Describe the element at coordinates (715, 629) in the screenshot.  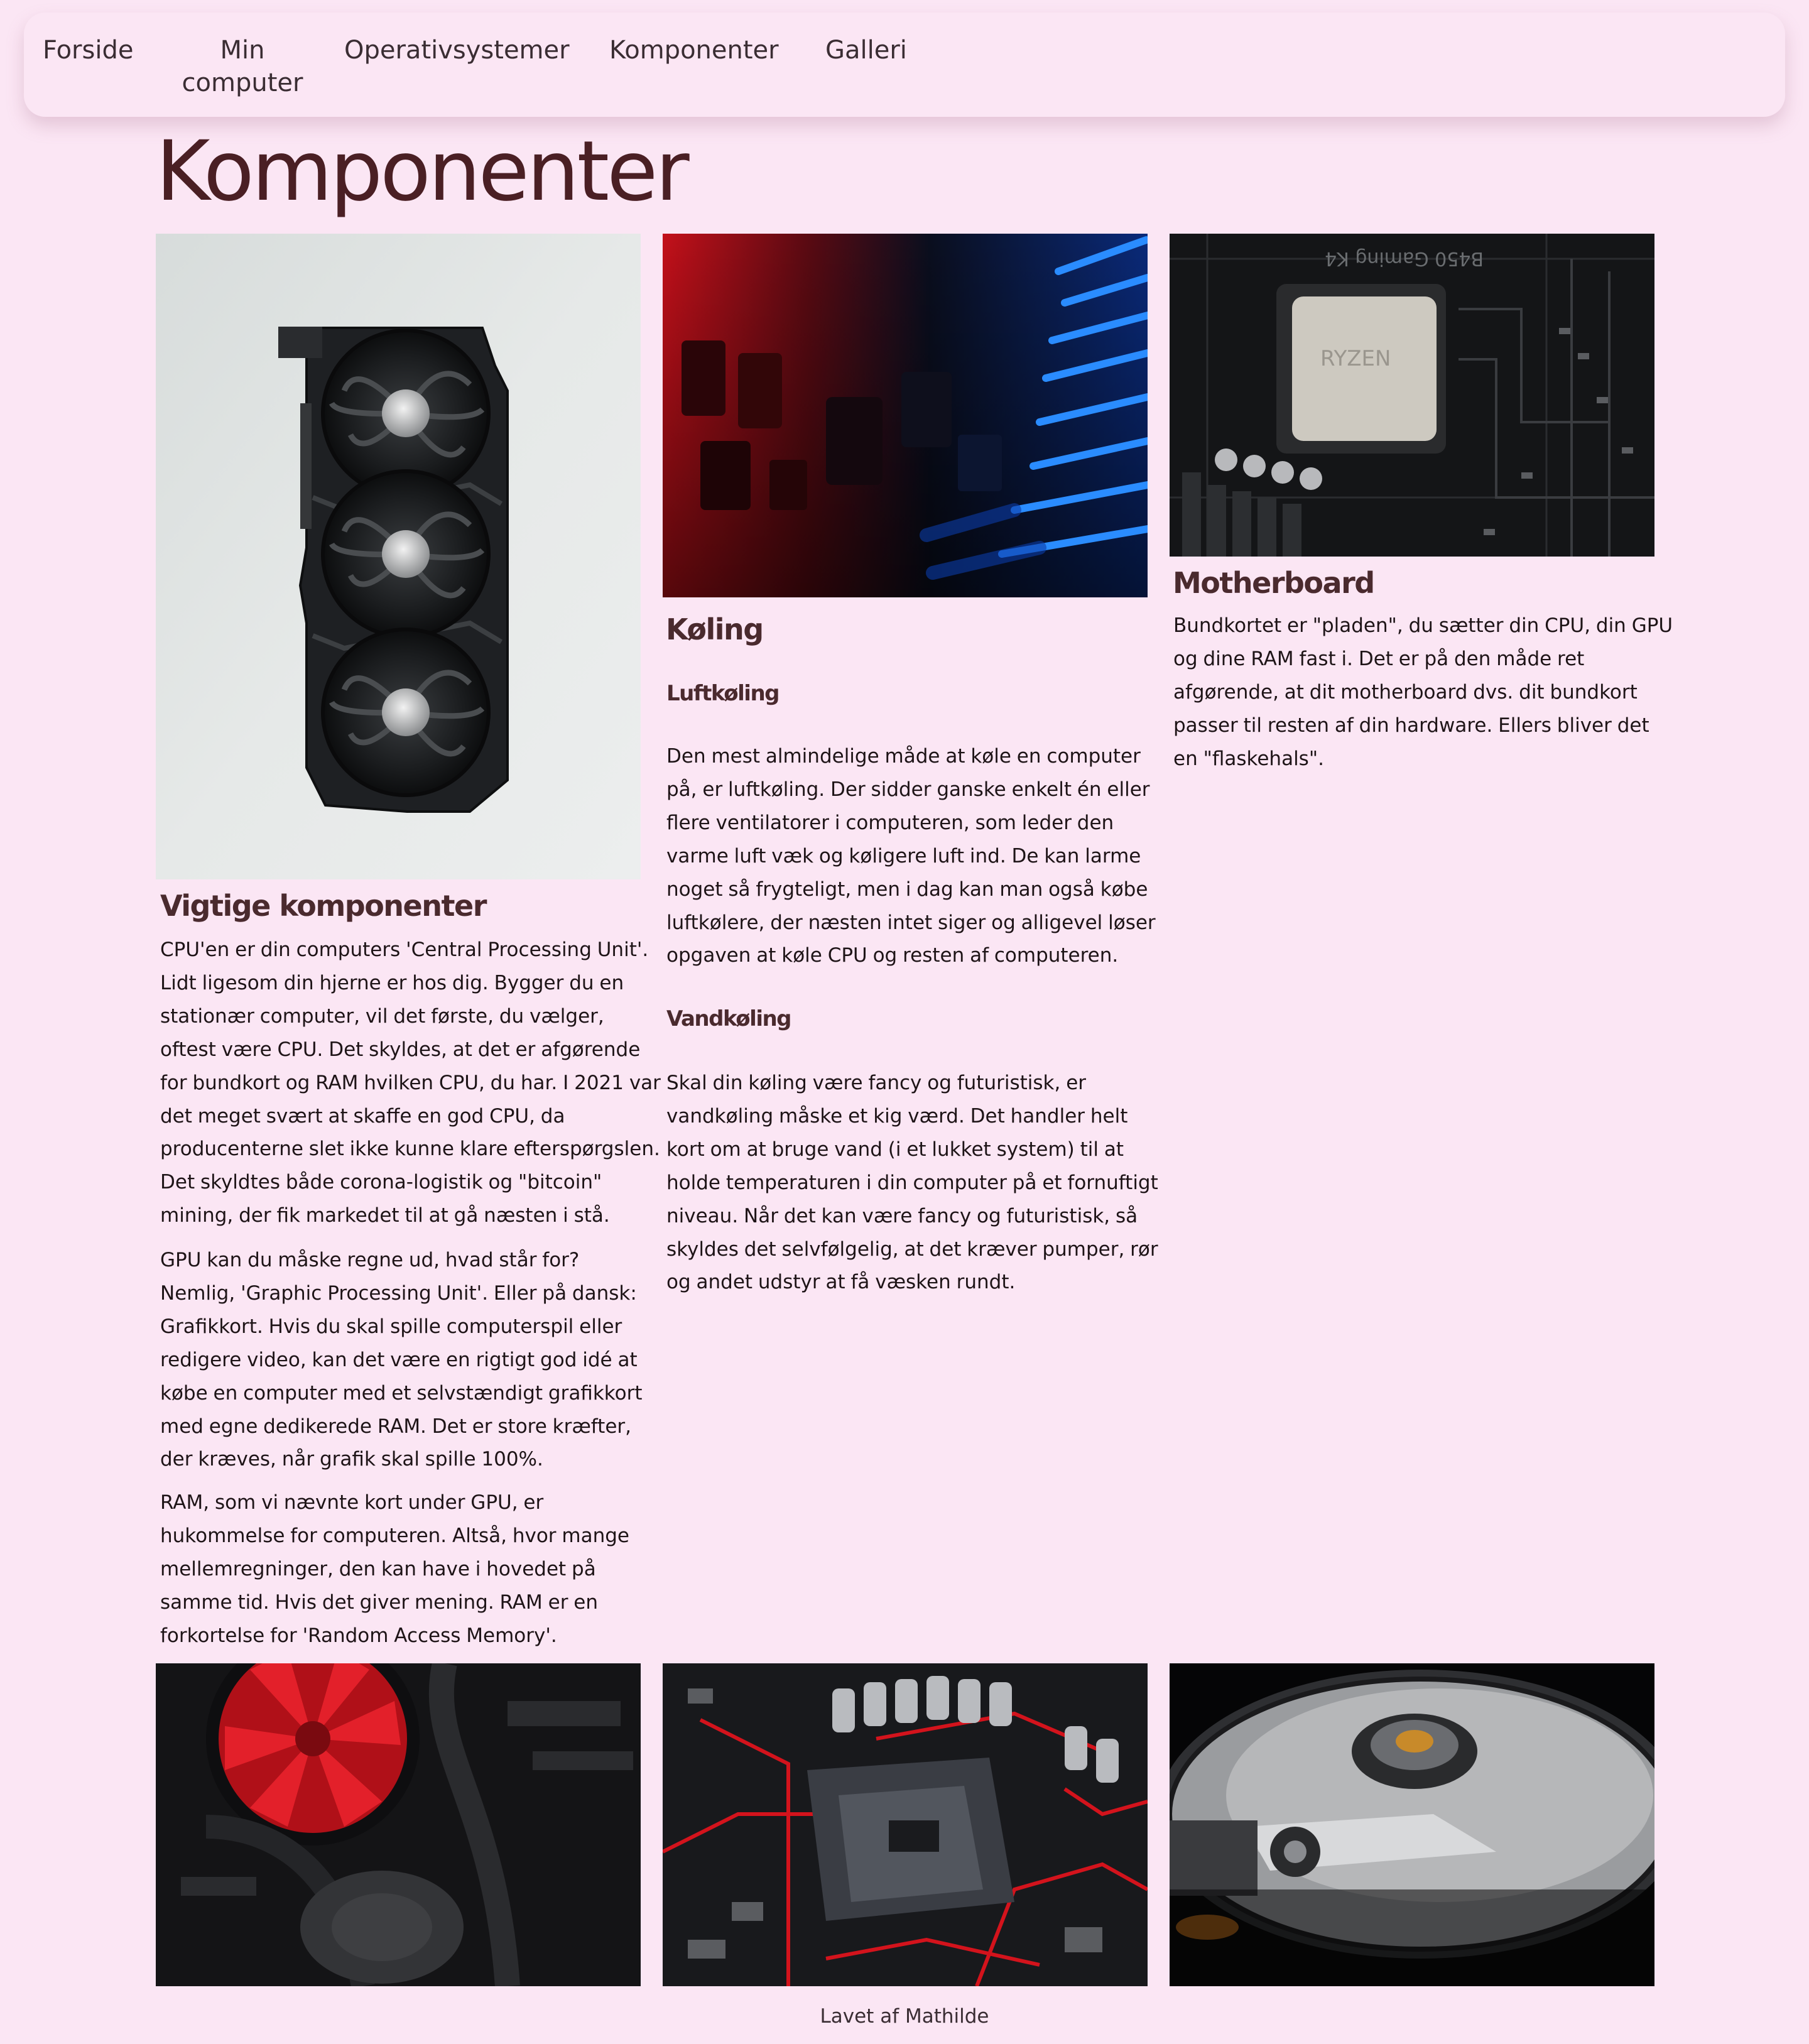
I see `koling-heading: Køling` at that location.